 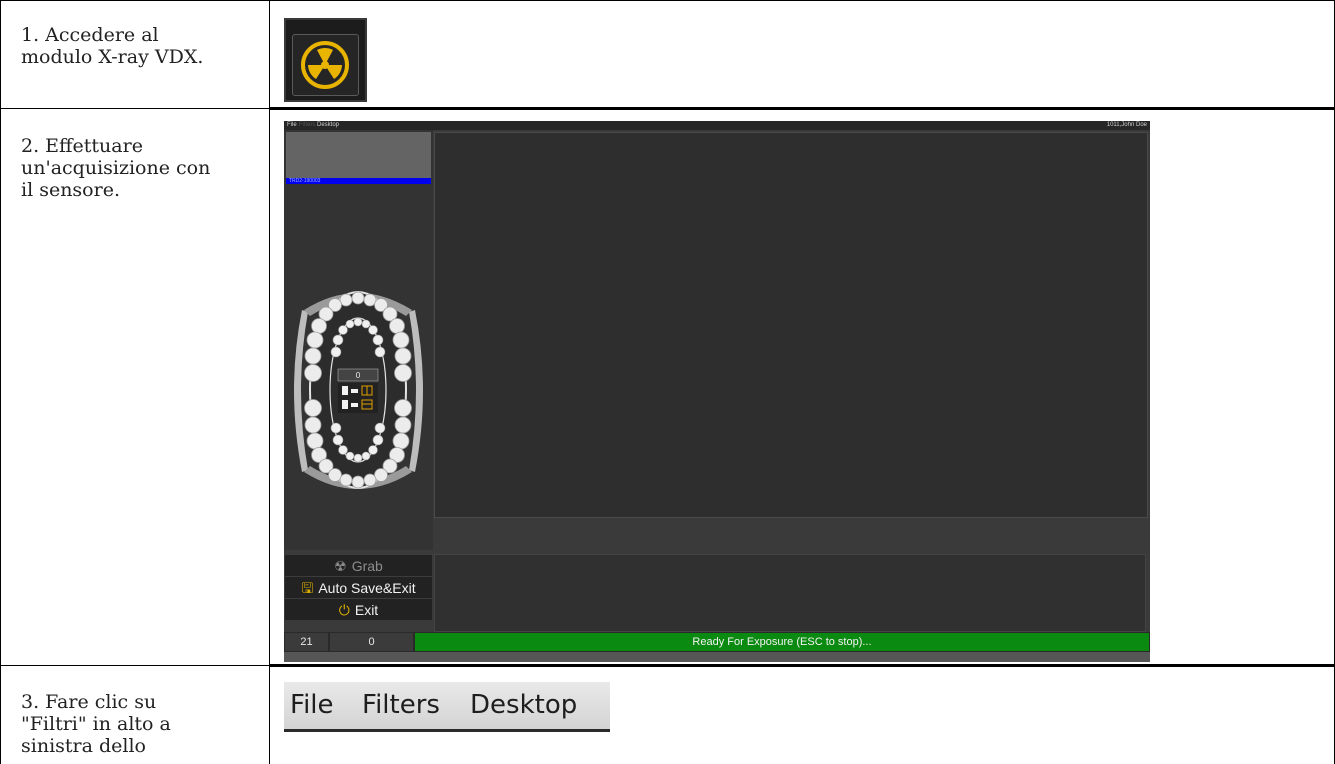 What do you see at coordinates (0, 382) in the screenshot?
I see `table-left-border` at bounding box center [0, 382].